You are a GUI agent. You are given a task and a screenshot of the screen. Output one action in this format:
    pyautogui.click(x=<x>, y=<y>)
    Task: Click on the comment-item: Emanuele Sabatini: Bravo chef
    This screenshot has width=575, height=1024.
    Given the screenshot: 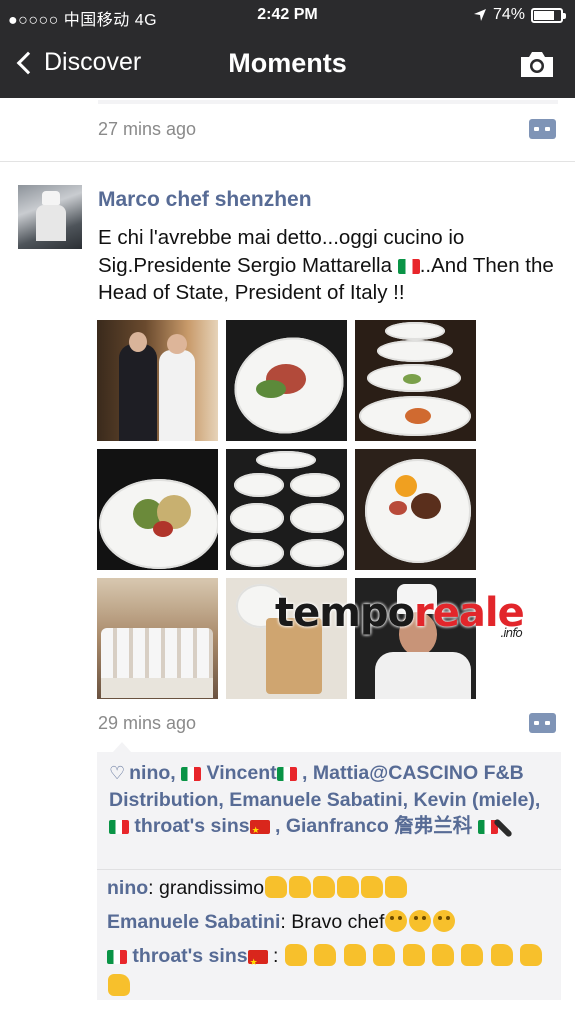 What is the action you would take?
    pyautogui.click(x=330, y=922)
    